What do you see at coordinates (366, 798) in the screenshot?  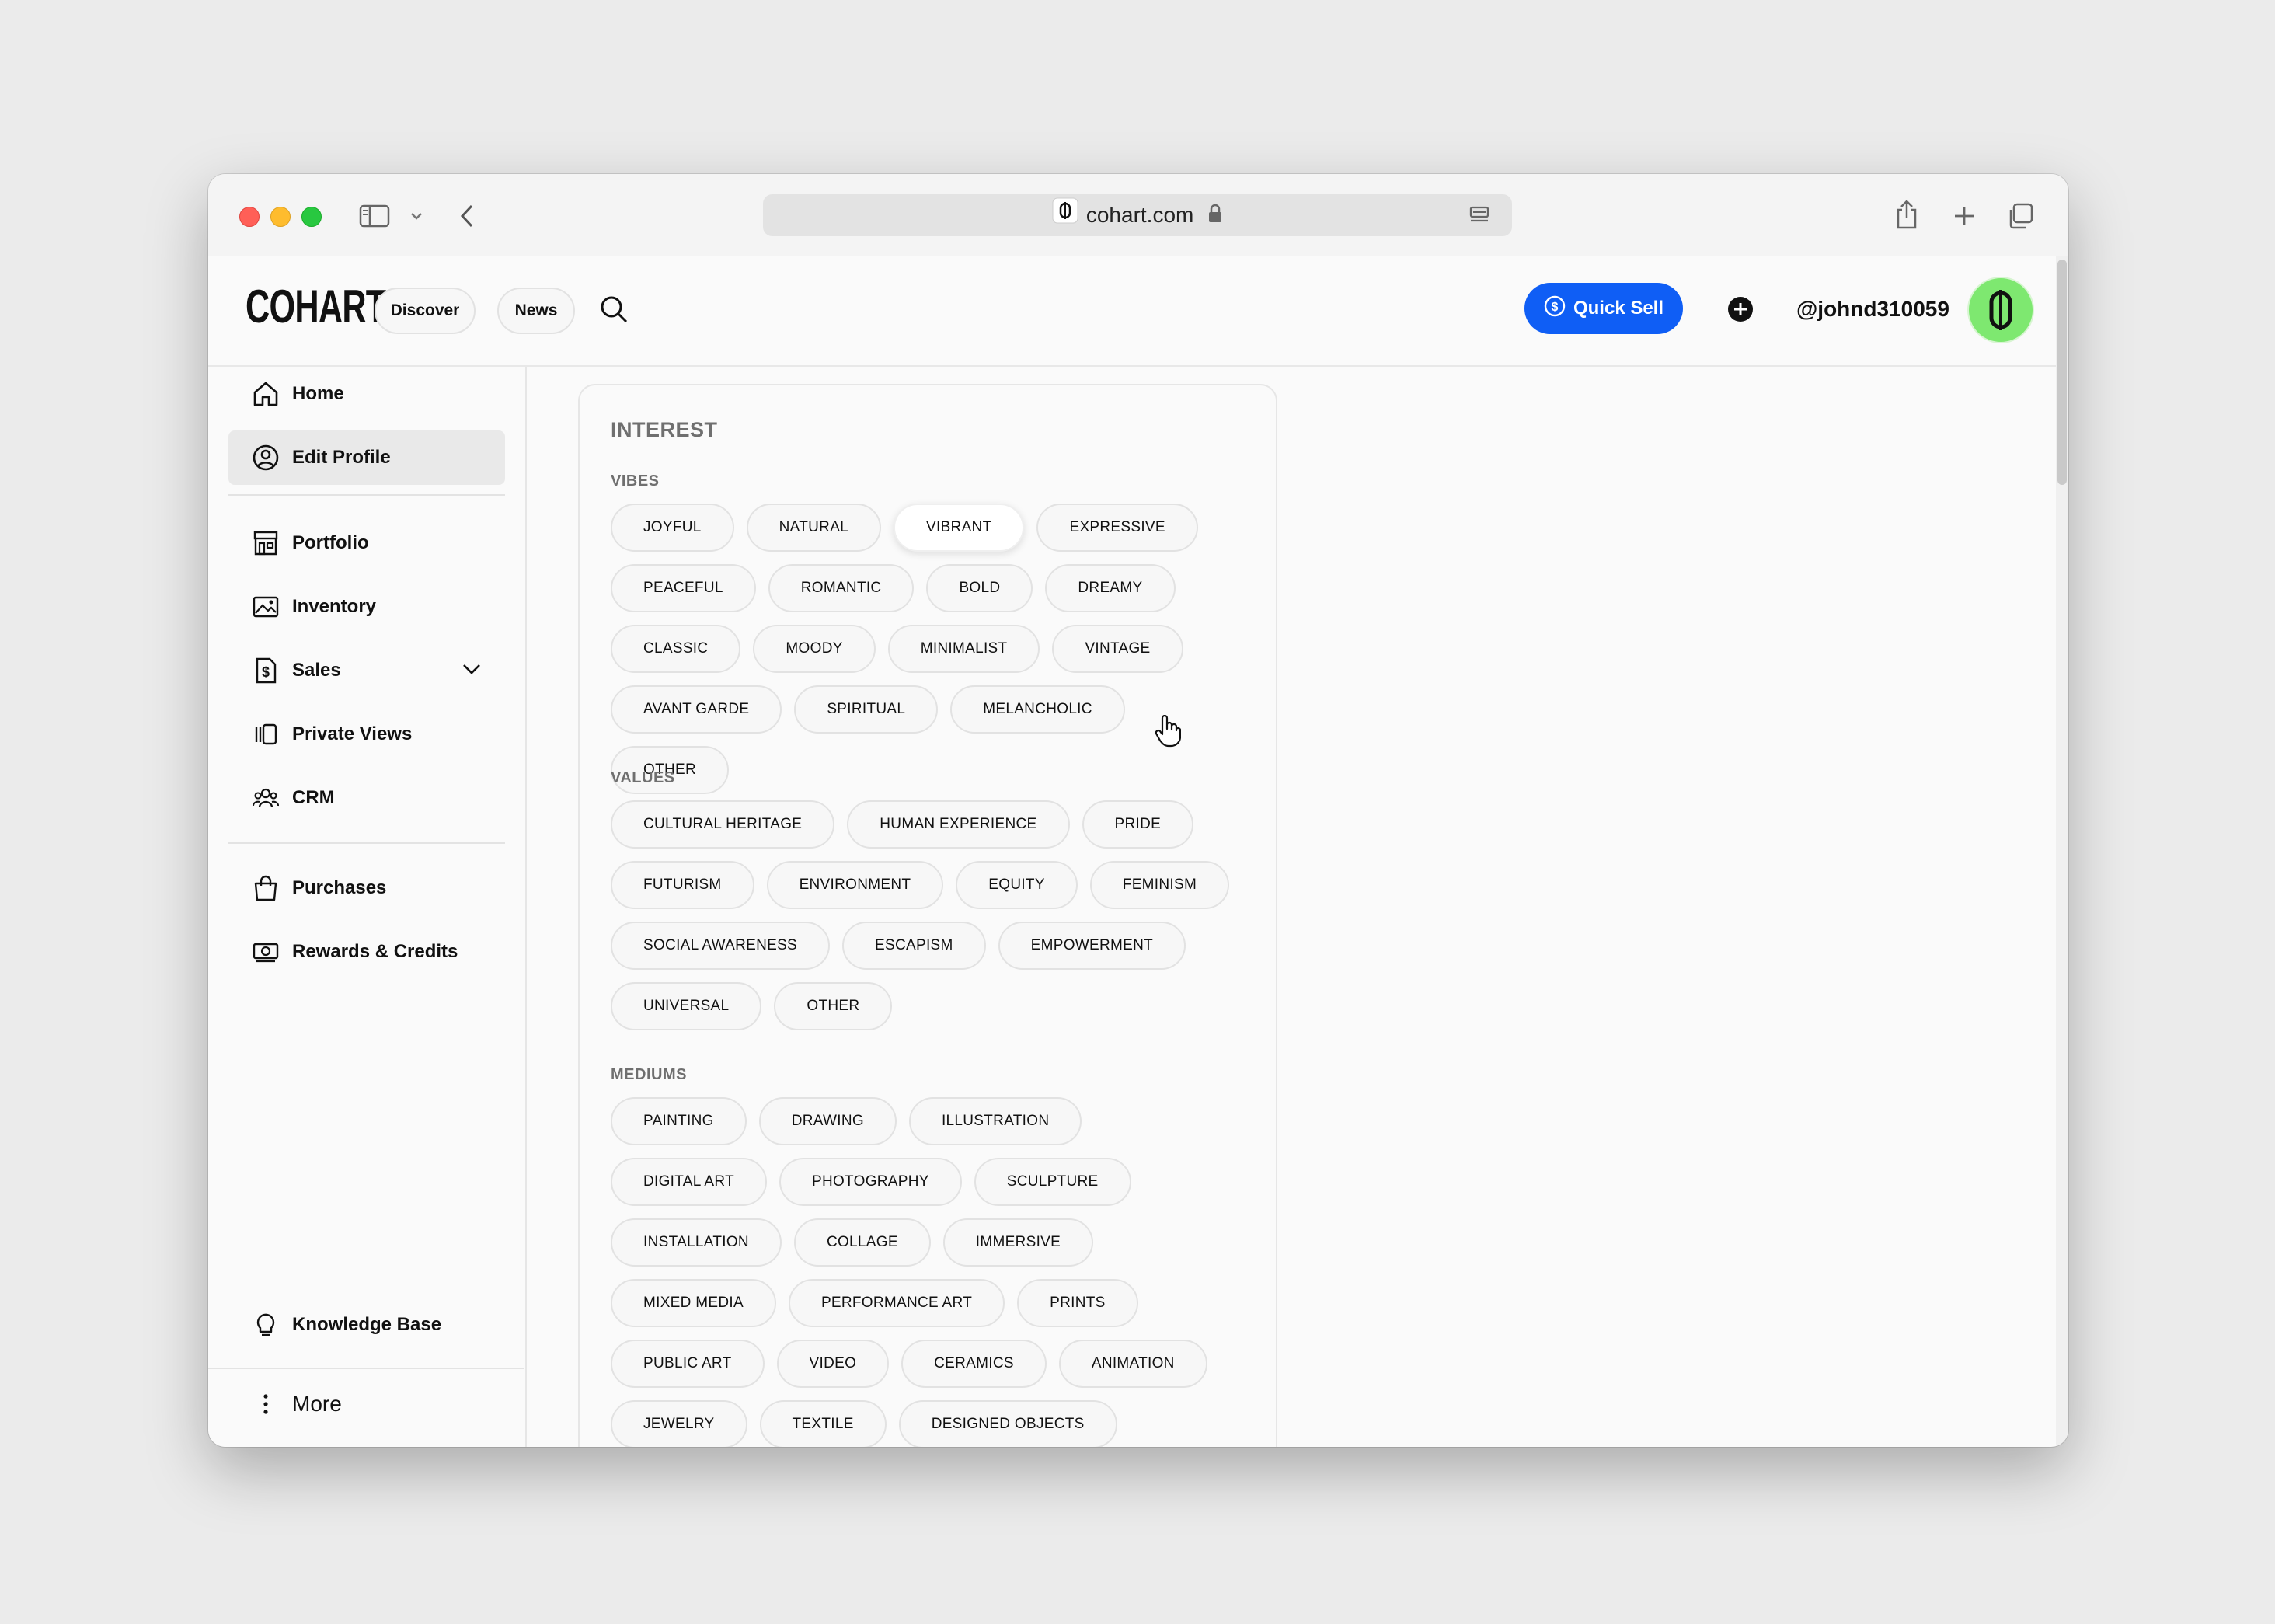 I see `sidebar-item-crm: CRM` at bounding box center [366, 798].